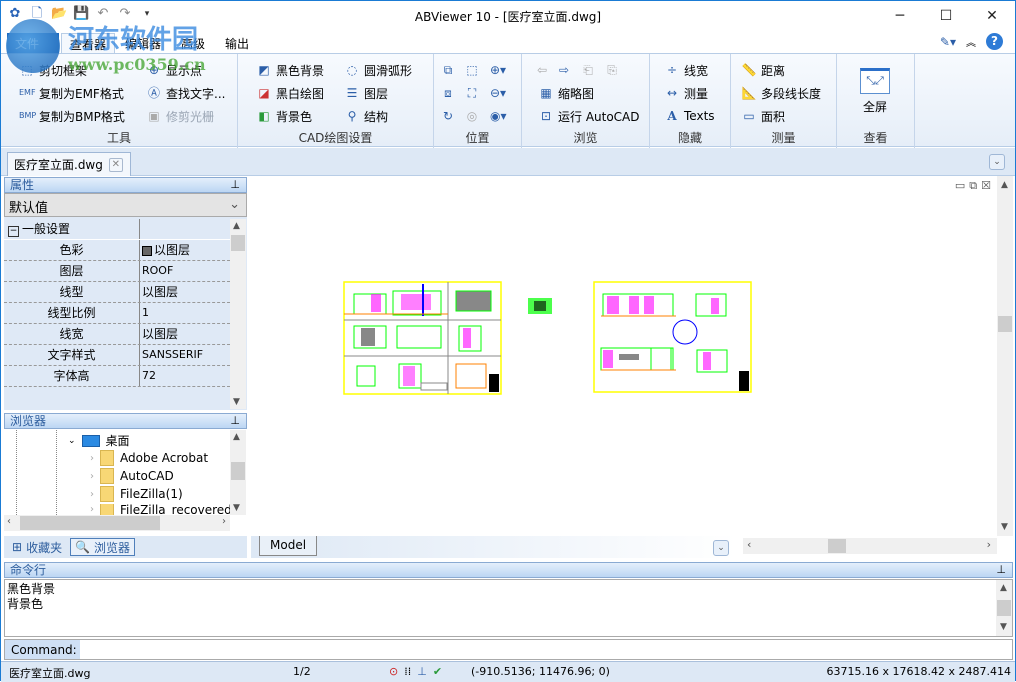 The image size is (1016, 682). Describe the element at coordinates (971, 41) in the screenshot. I see `collapse-ribbon-icon: ︽` at that location.